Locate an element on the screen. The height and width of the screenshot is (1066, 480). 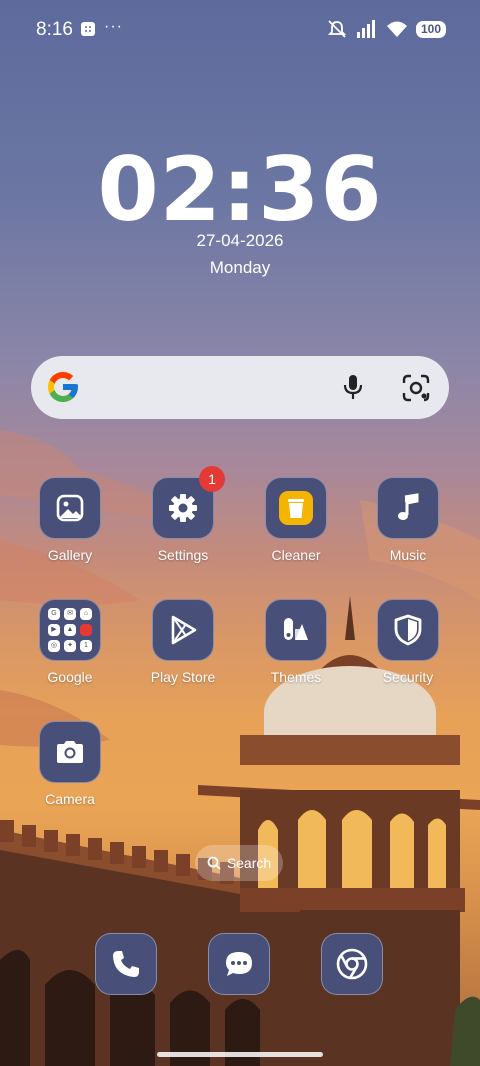
battery-indicator: 100 is located at coordinates (430, 29).